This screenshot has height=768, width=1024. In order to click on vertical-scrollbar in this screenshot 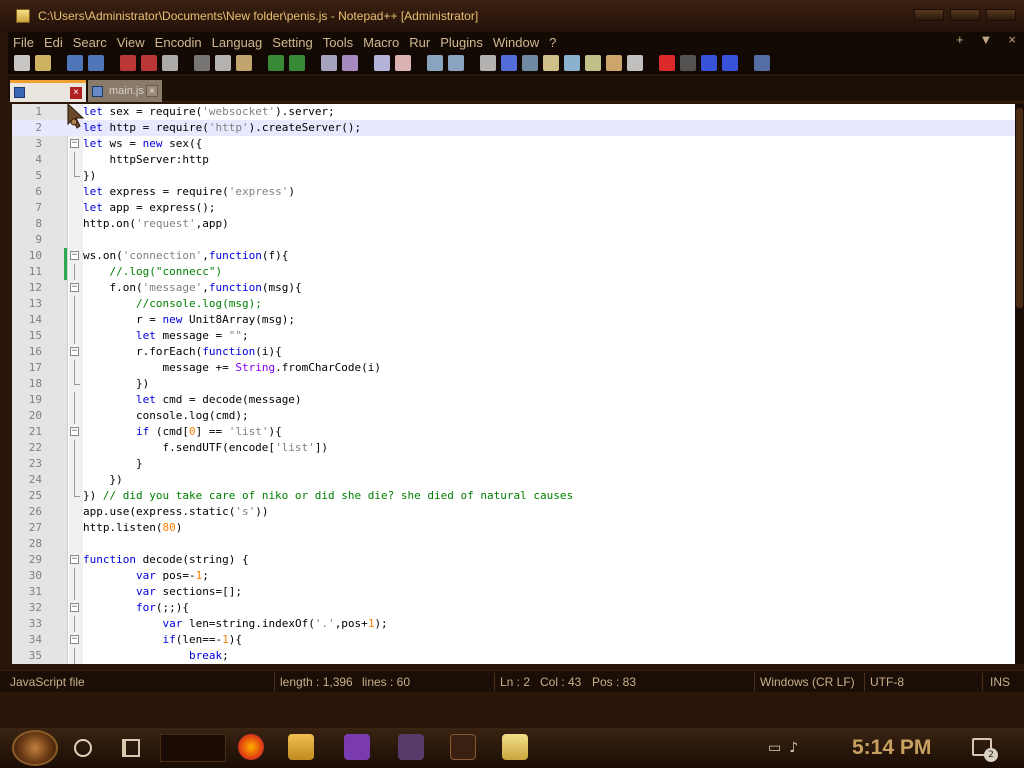, I will do `click(1019, 384)`.